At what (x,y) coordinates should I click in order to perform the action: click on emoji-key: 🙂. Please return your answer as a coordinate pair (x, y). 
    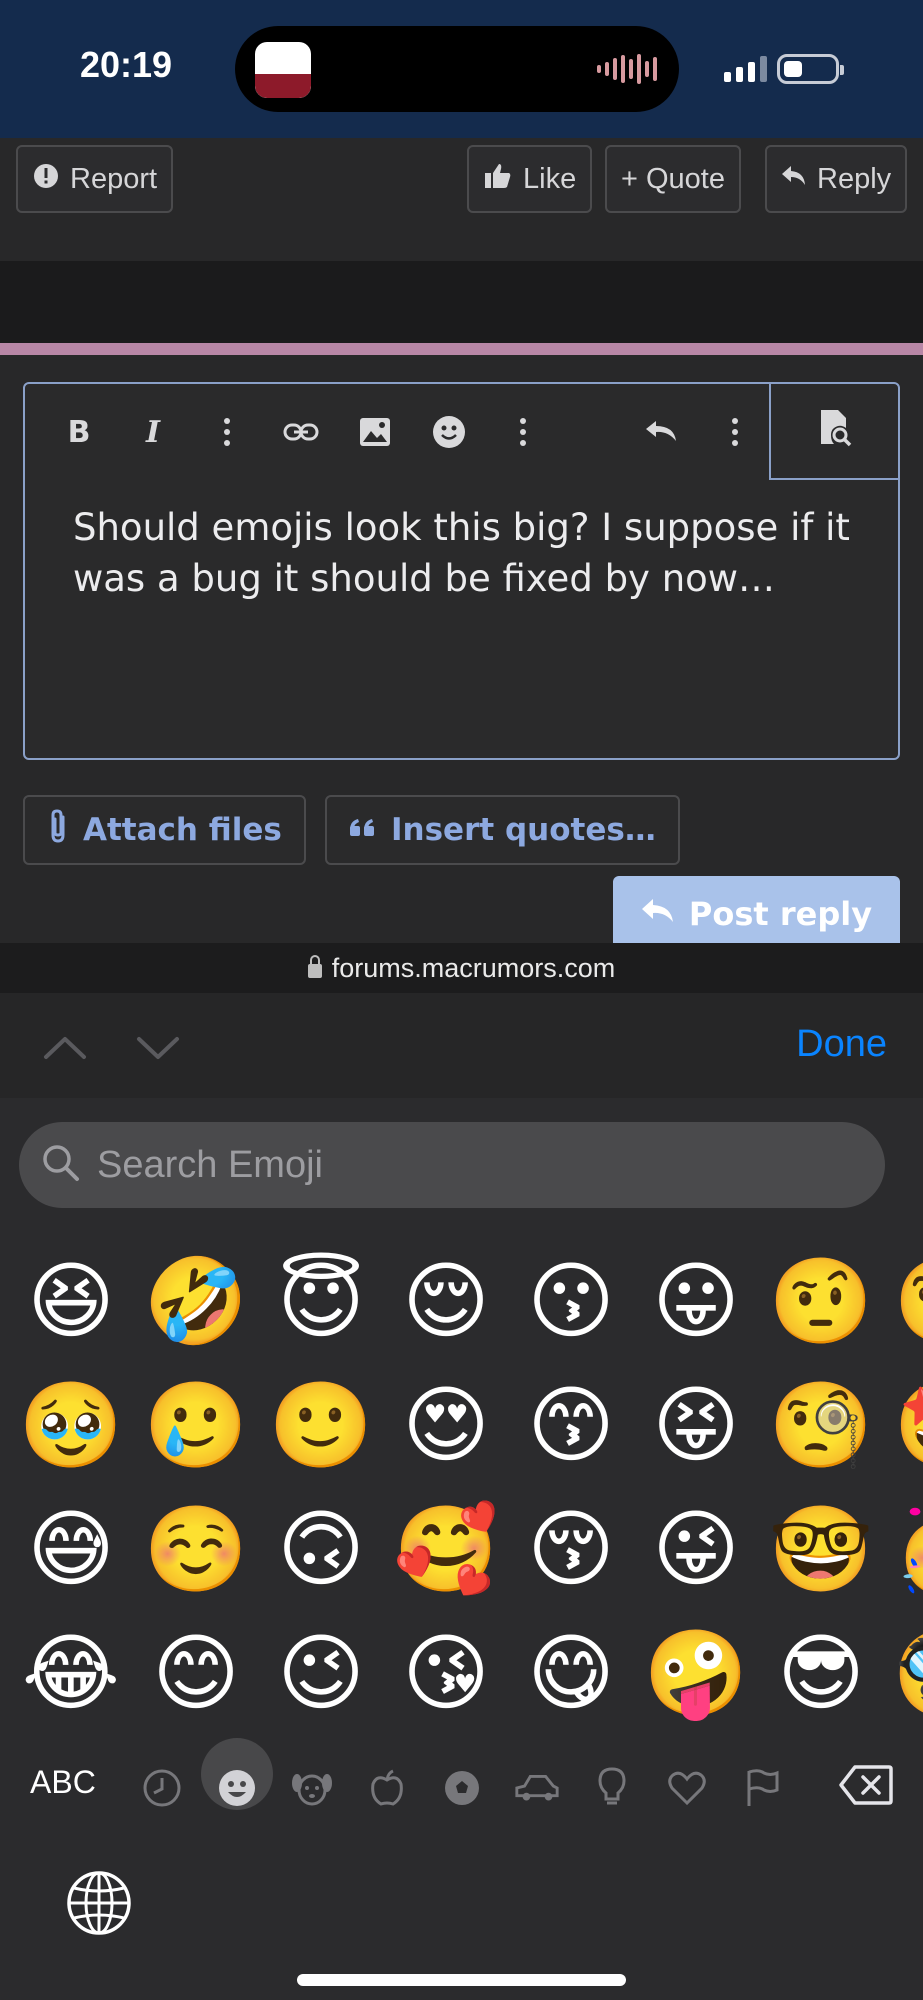
    Looking at the image, I should click on (321, 1425).